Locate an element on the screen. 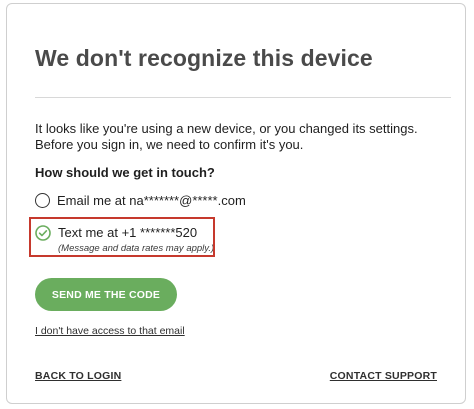 The height and width of the screenshot is (409, 474). text-option-label: Text me at +1 *******520 is located at coordinates (128, 232).